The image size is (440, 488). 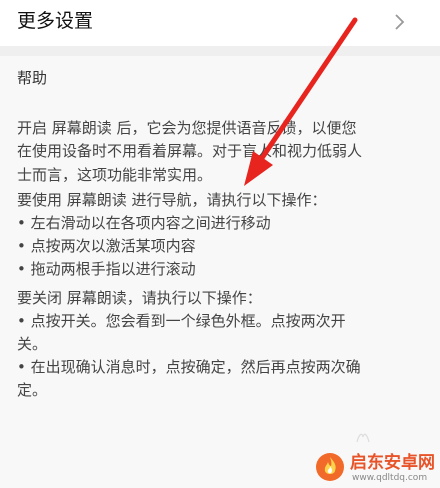 What do you see at coordinates (172, 200) in the screenshot?
I see `usage-heading: 要使用 屏幕朗读 进行导航，请执行以下操作：` at bounding box center [172, 200].